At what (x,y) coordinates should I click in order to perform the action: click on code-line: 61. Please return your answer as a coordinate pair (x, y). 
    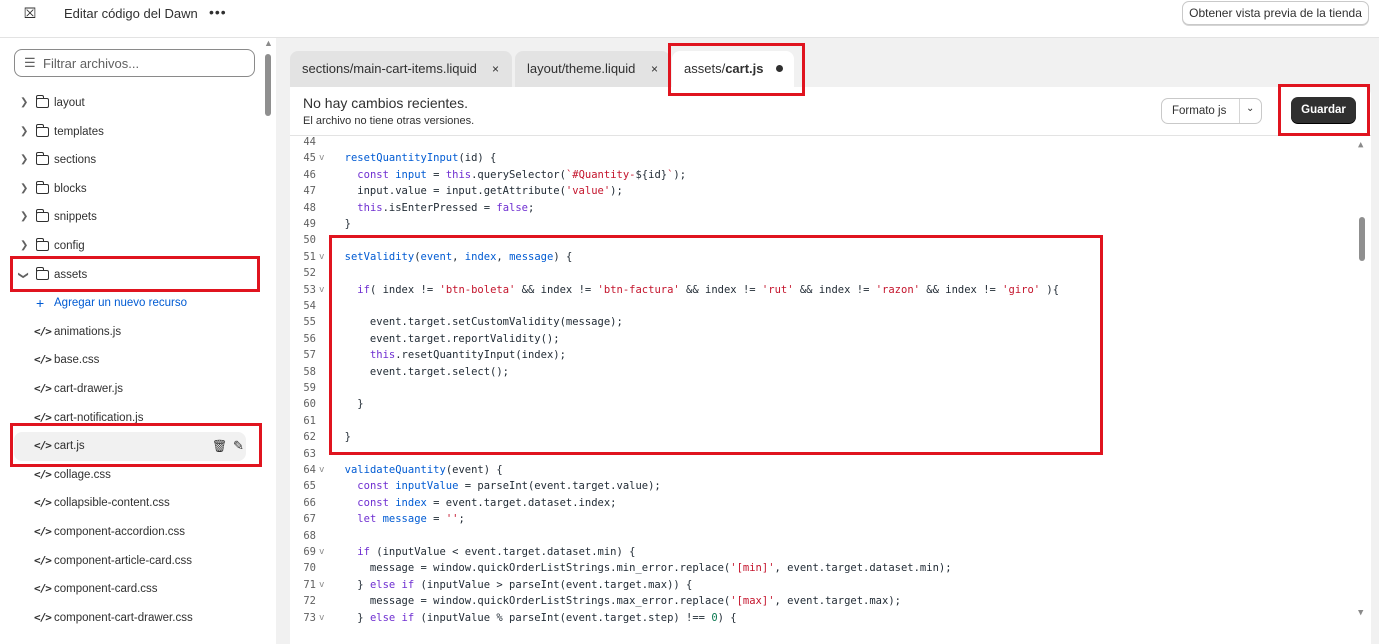
    Looking at the image, I should click on (820, 421).